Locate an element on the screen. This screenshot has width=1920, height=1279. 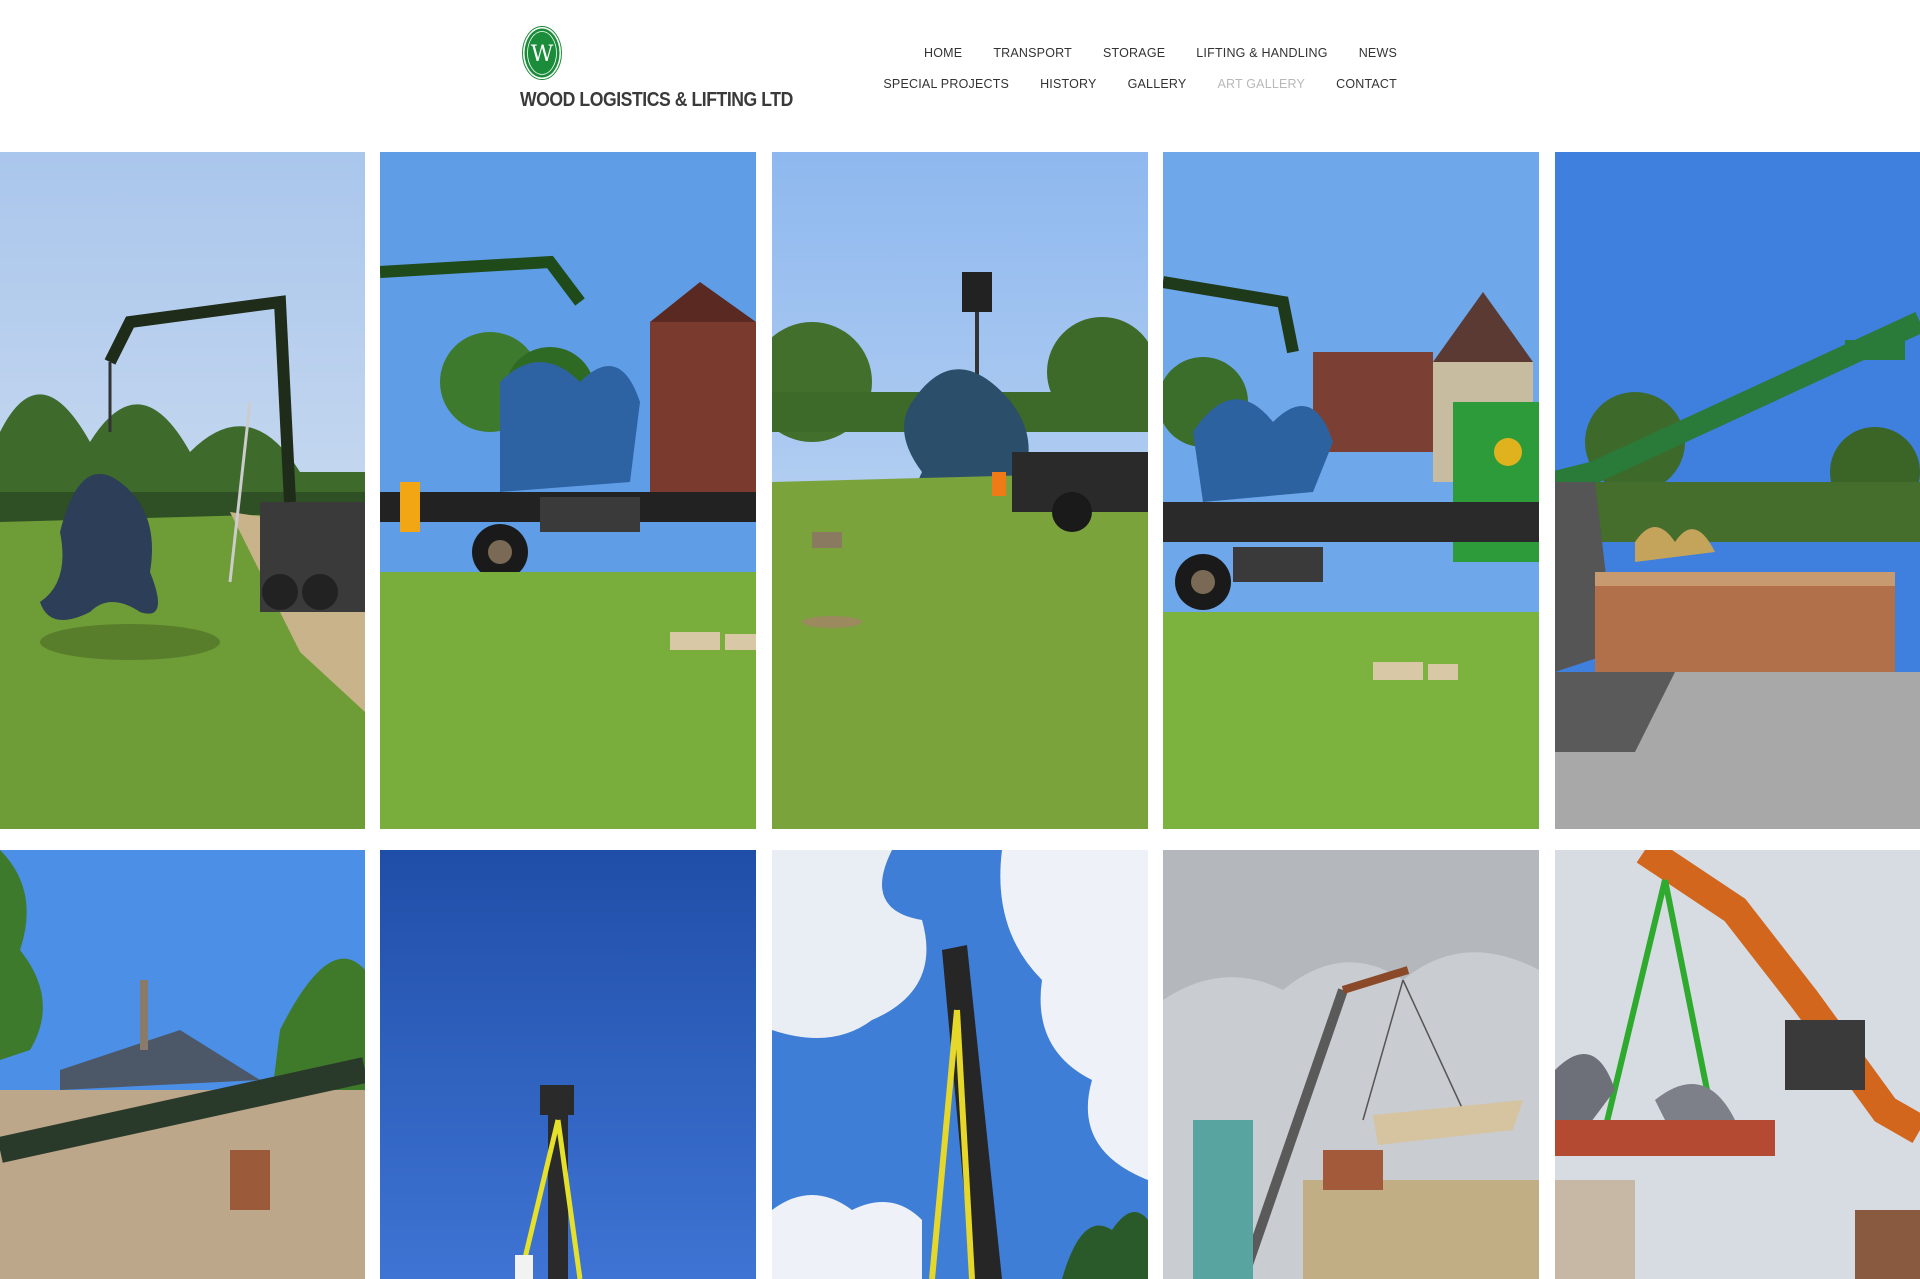
photo-excavator-lift is located at coordinates (1737, 1064).